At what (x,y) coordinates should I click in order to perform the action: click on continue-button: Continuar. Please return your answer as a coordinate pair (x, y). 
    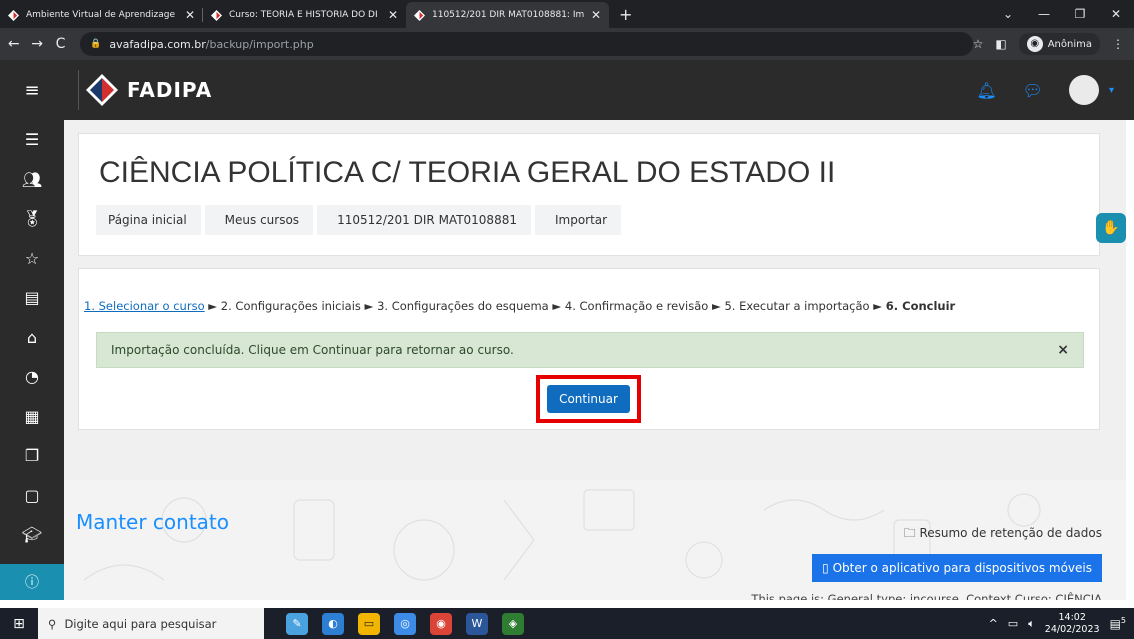
    Looking at the image, I should click on (588, 399).